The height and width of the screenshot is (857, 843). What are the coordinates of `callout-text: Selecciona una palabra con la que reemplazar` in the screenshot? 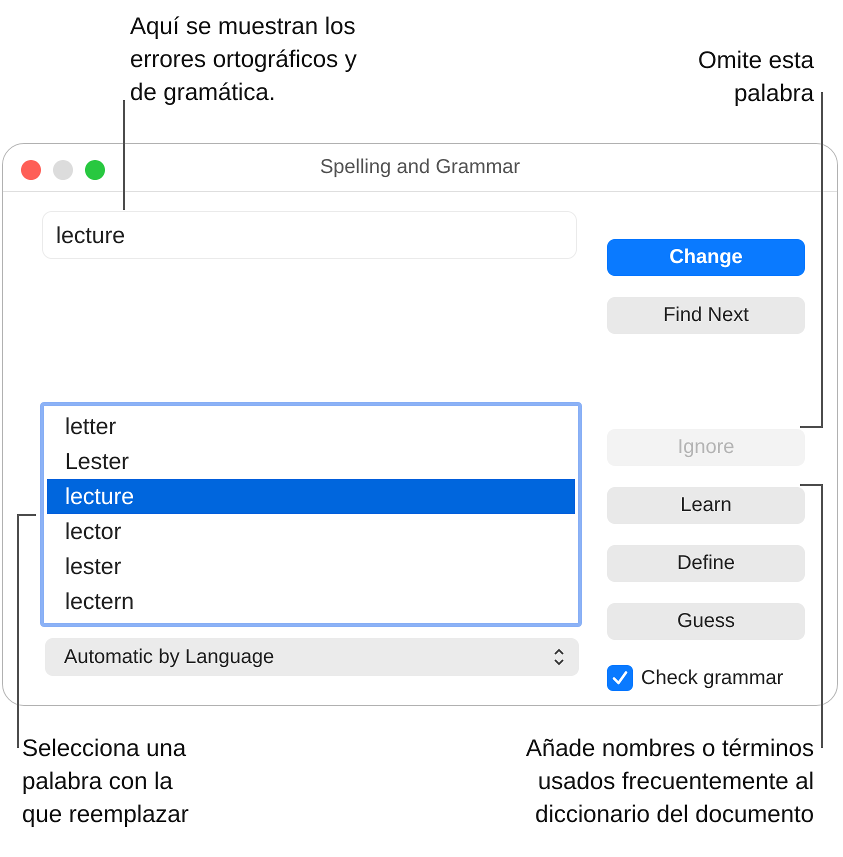 It's located at (105, 782).